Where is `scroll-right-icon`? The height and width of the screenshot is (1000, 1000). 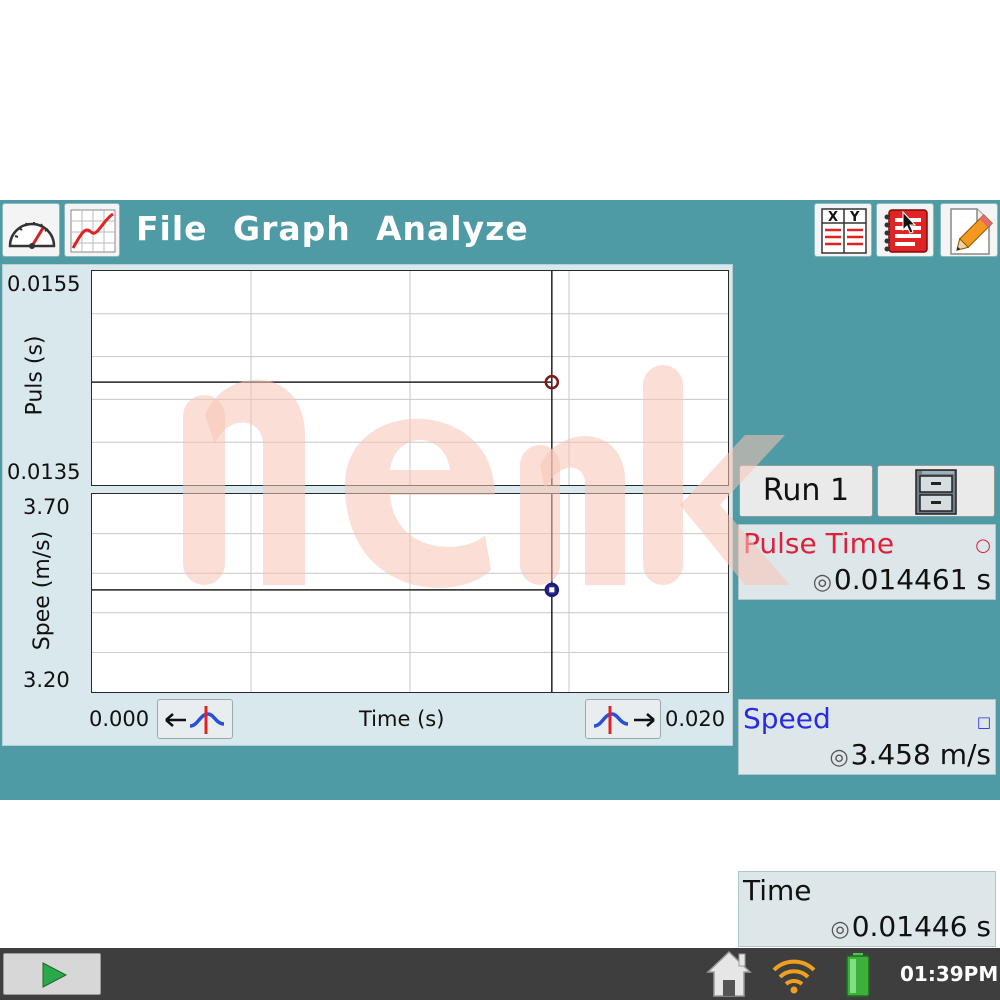 scroll-right-icon is located at coordinates (624, 720).